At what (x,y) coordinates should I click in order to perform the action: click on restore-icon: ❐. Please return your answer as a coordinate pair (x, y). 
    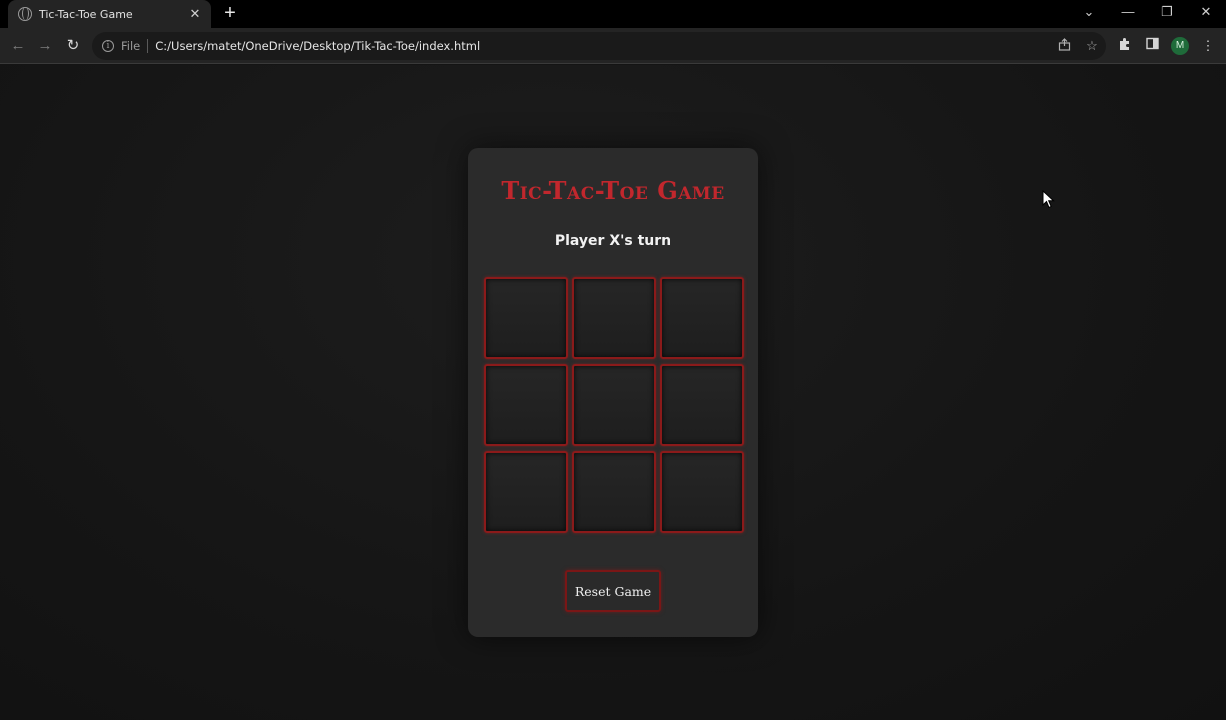
    Looking at the image, I should click on (1167, 12).